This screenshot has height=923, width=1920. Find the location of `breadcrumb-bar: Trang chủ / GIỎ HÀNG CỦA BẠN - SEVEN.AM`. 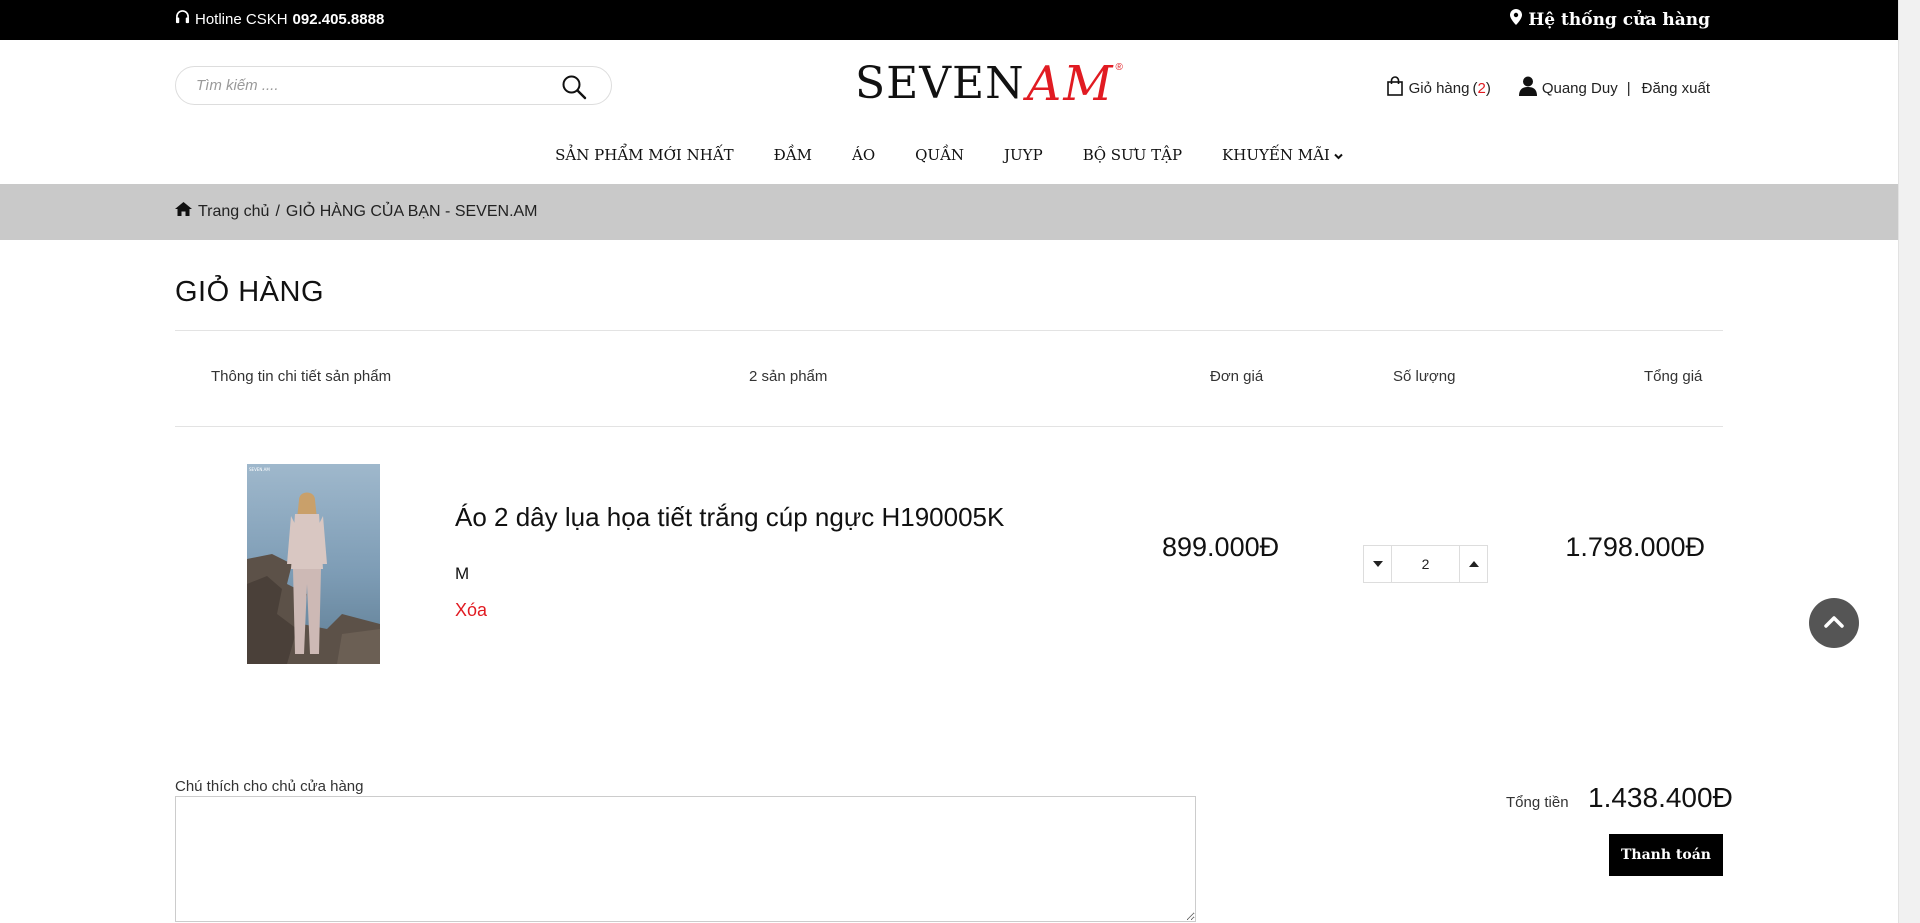

breadcrumb-bar: Trang chủ / GIỎ HÀNG CỦA BẠN - SEVEN.AM is located at coordinates (949, 212).